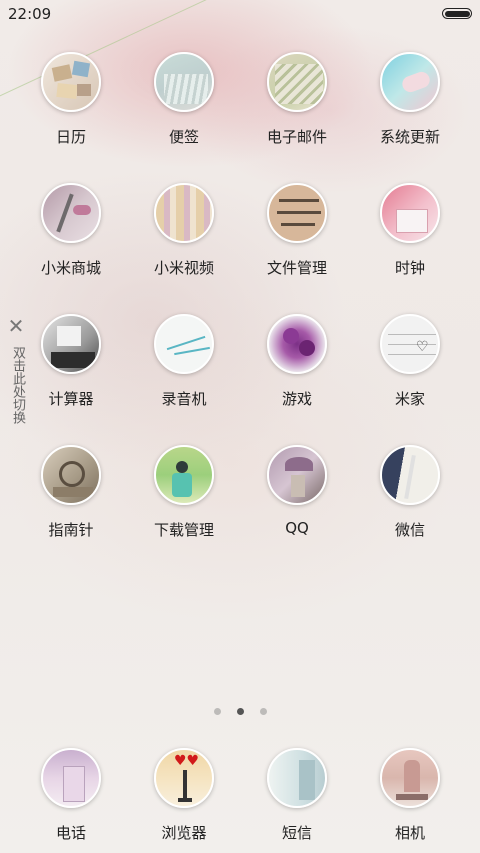 The width and height of the screenshot is (480, 853). What do you see at coordinates (297, 475) in the screenshot?
I see `qq-icon` at bounding box center [297, 475].